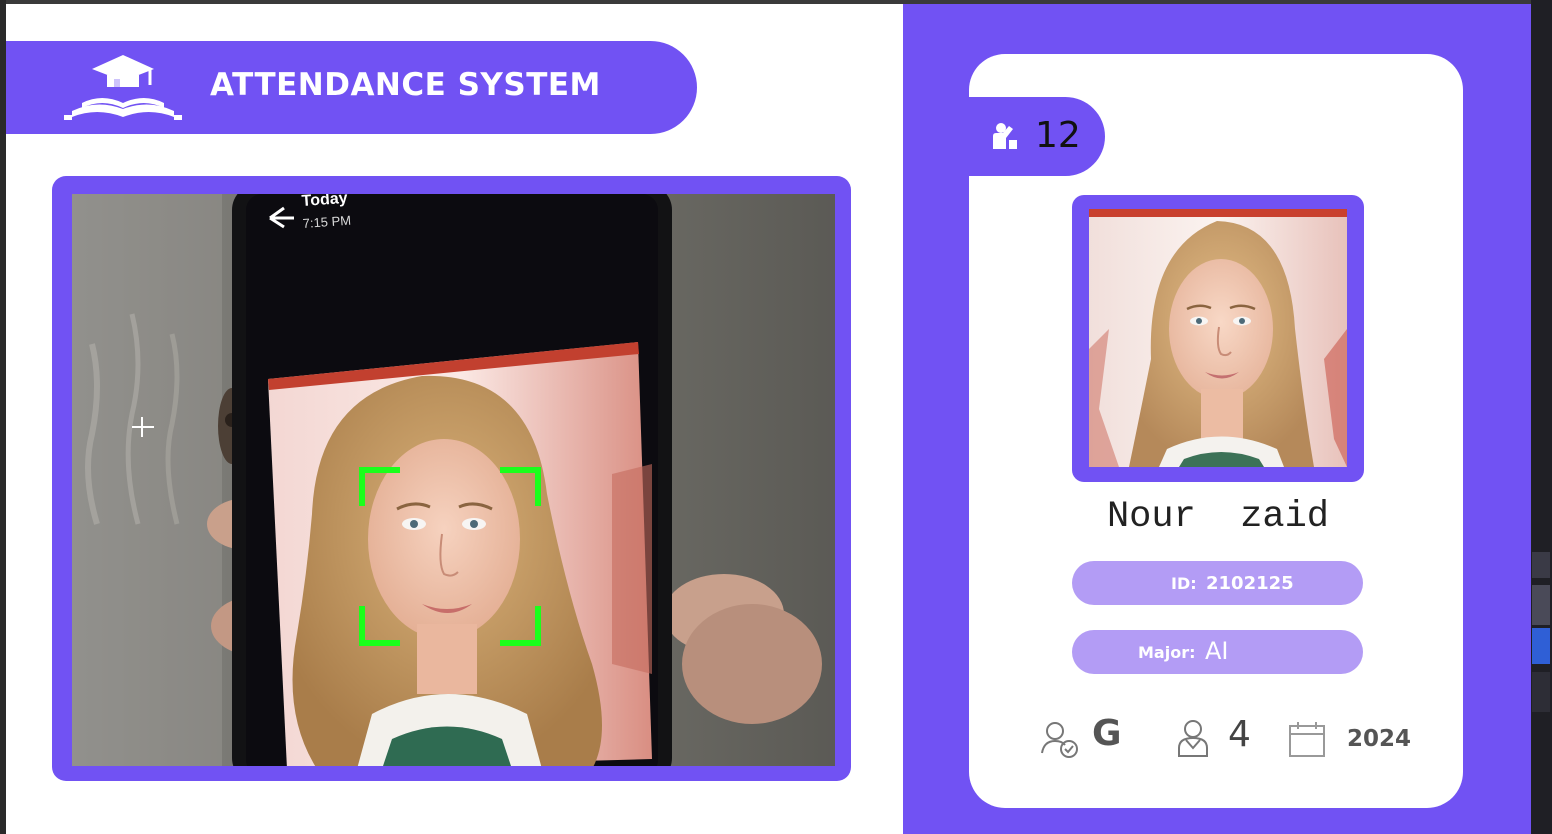 Image resolution: width=1552 pixels, height=834 pixels. What do you see at coordinates (1379, 739) in the screenshot?
I see `starting-year: 2024` at bounding box center [1379, 739].